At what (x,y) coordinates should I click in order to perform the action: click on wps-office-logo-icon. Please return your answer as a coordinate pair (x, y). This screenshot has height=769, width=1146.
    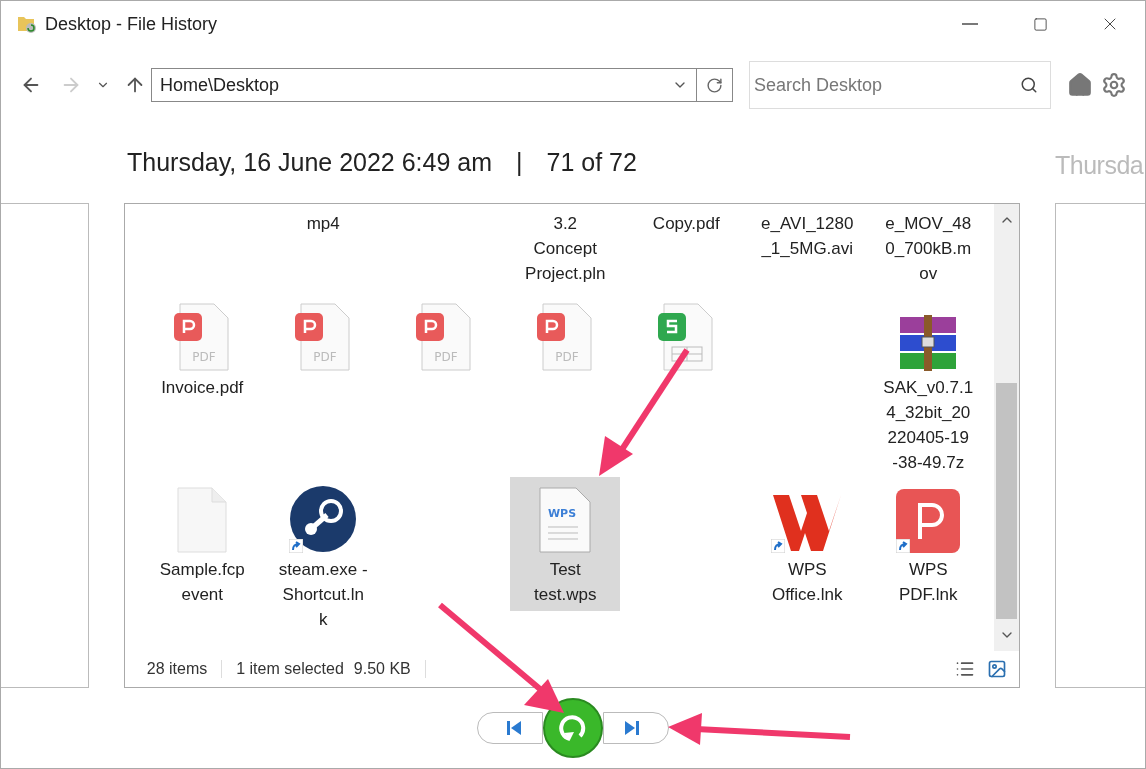
    Looking at the image, I should click on (807, 523).